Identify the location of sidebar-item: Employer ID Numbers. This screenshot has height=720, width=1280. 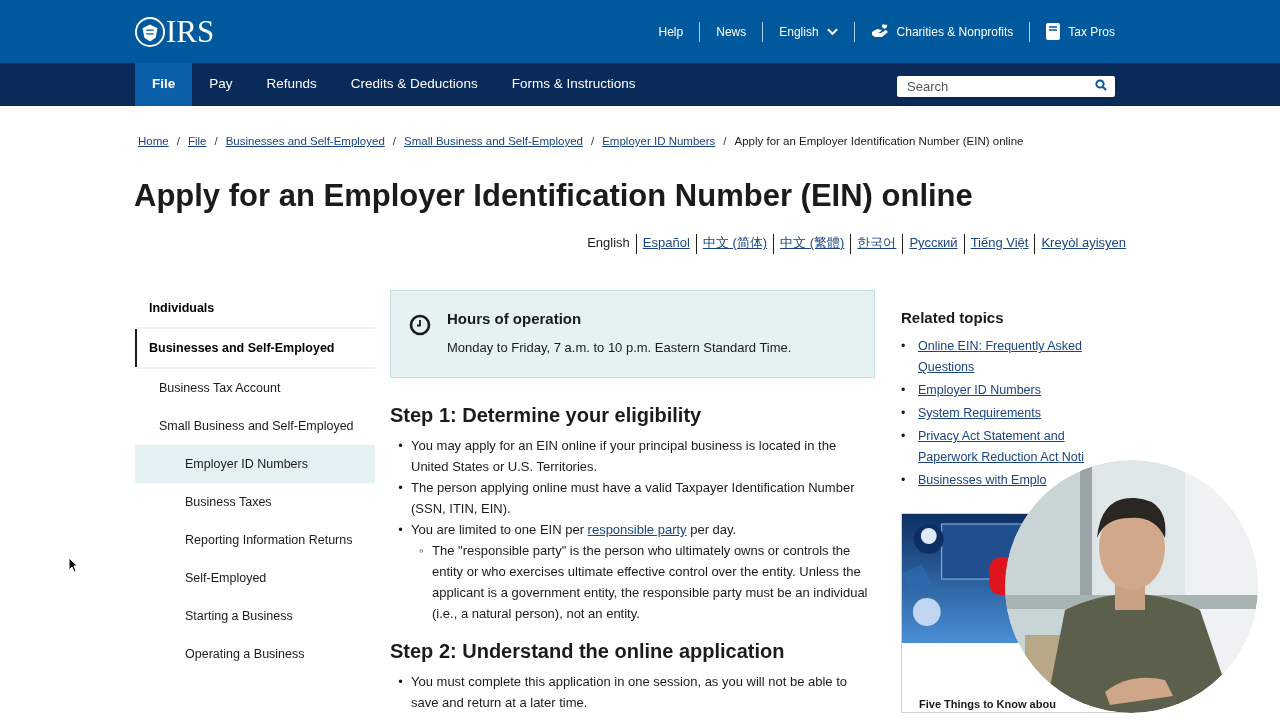
(255, 464).